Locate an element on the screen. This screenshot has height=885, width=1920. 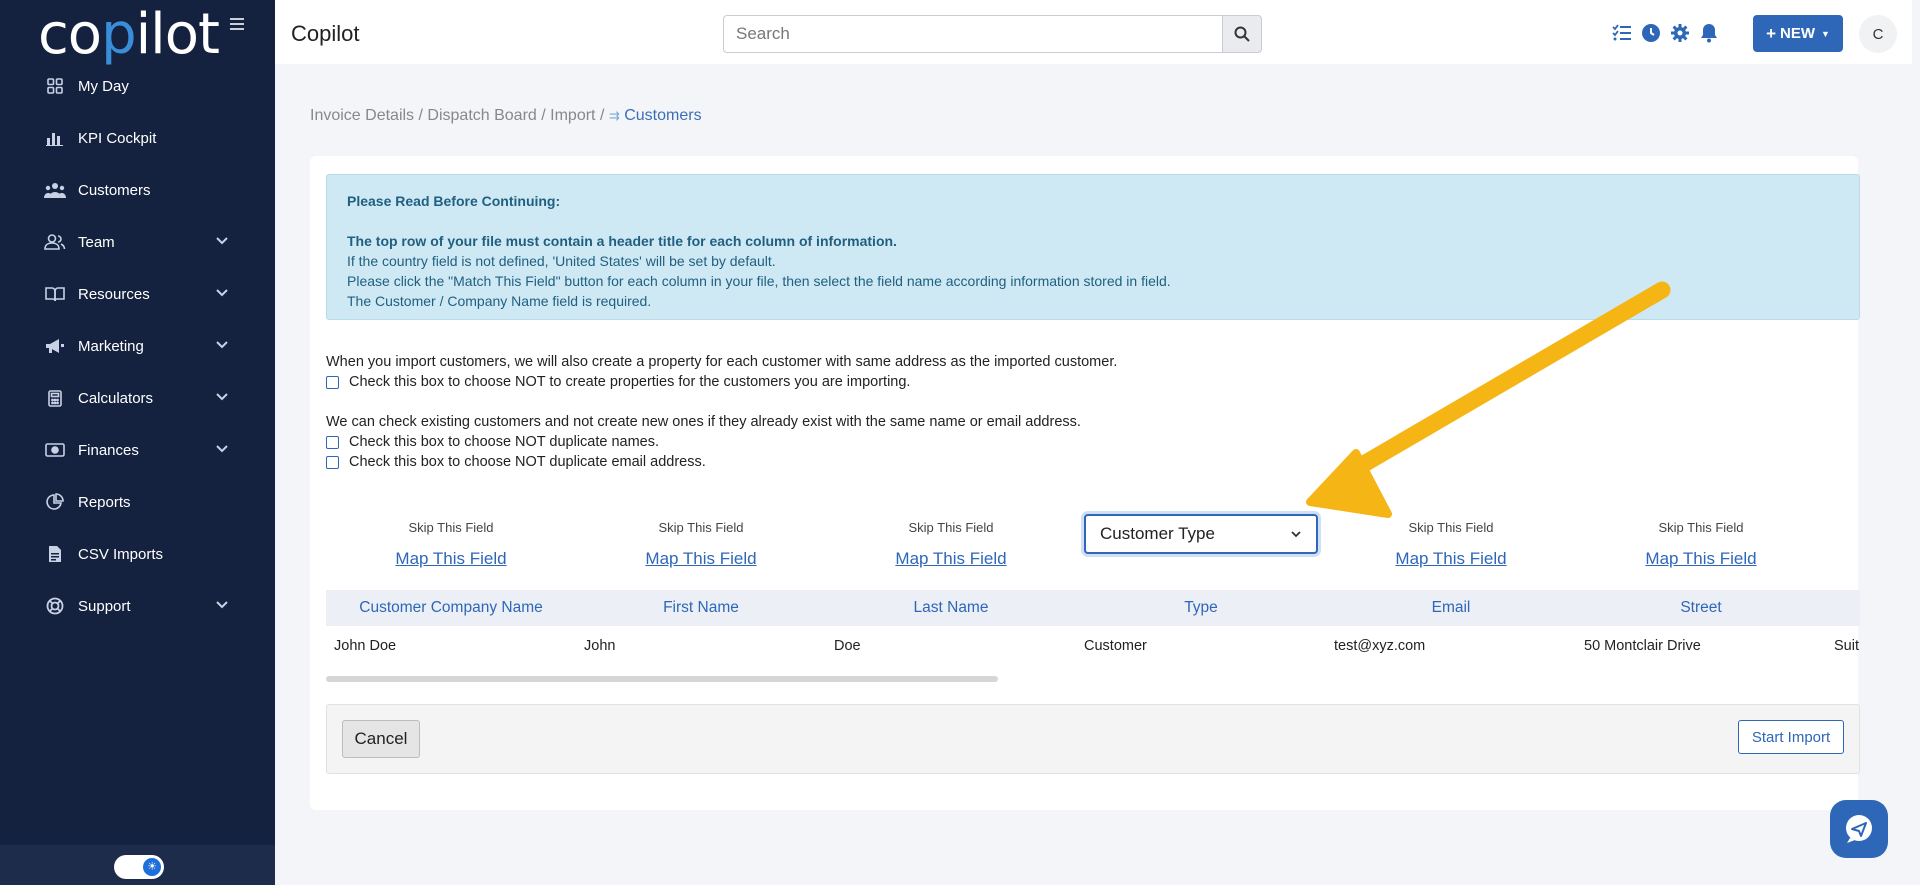
app-title: Copilot is located at coordinates (325, 33).